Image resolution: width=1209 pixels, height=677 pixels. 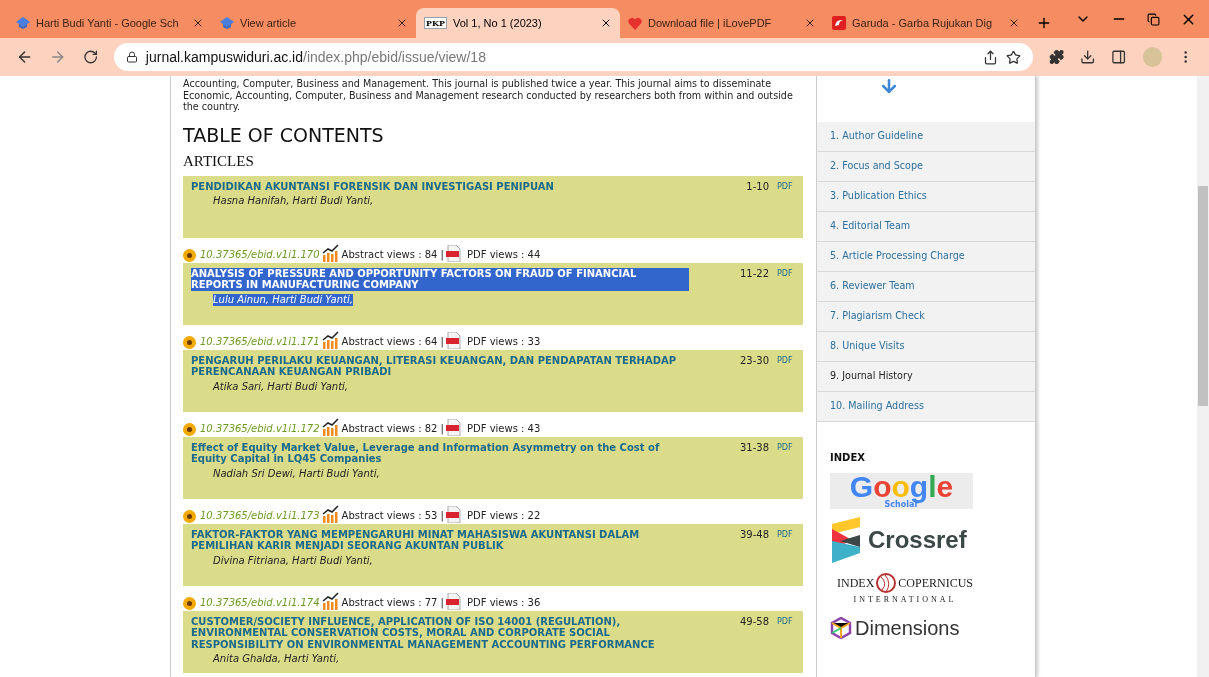 What do you see at coordinates (498, 23) in the screenshot?
I see `tab-title: Vol 1, No 1 (2023)` at bounding box center [498, 23].